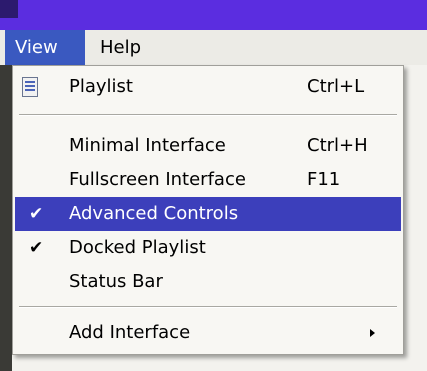  What do you see at coordinates (372, 333) in the screenshot?
I see `submenu-arrow-icon` at bounding box center [372, 333].